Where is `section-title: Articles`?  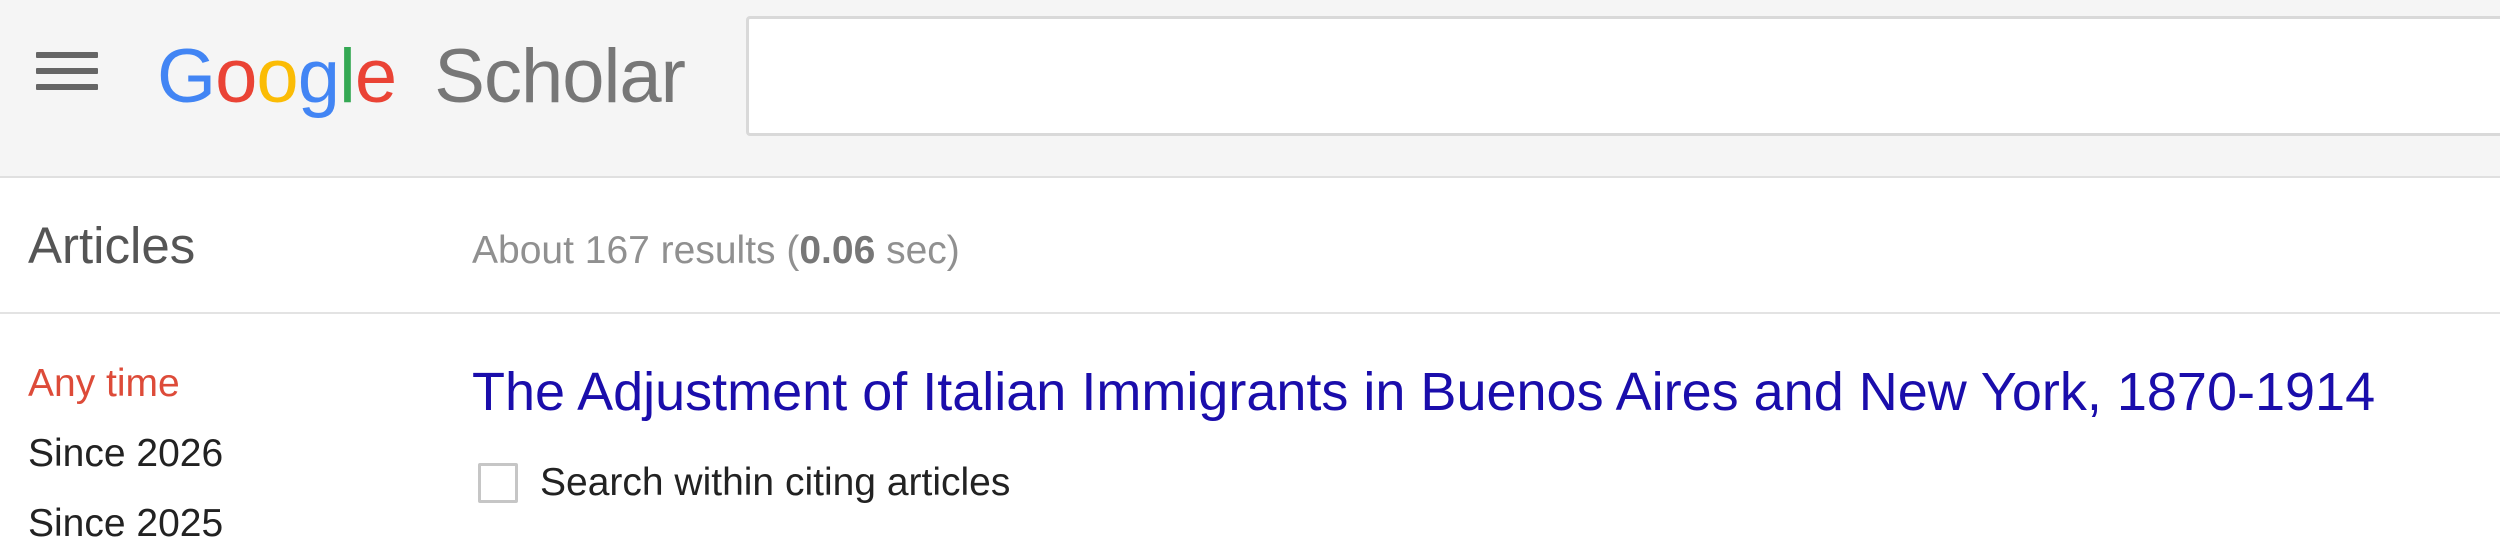 section-title: Articles is located at coordinates (112, 245).